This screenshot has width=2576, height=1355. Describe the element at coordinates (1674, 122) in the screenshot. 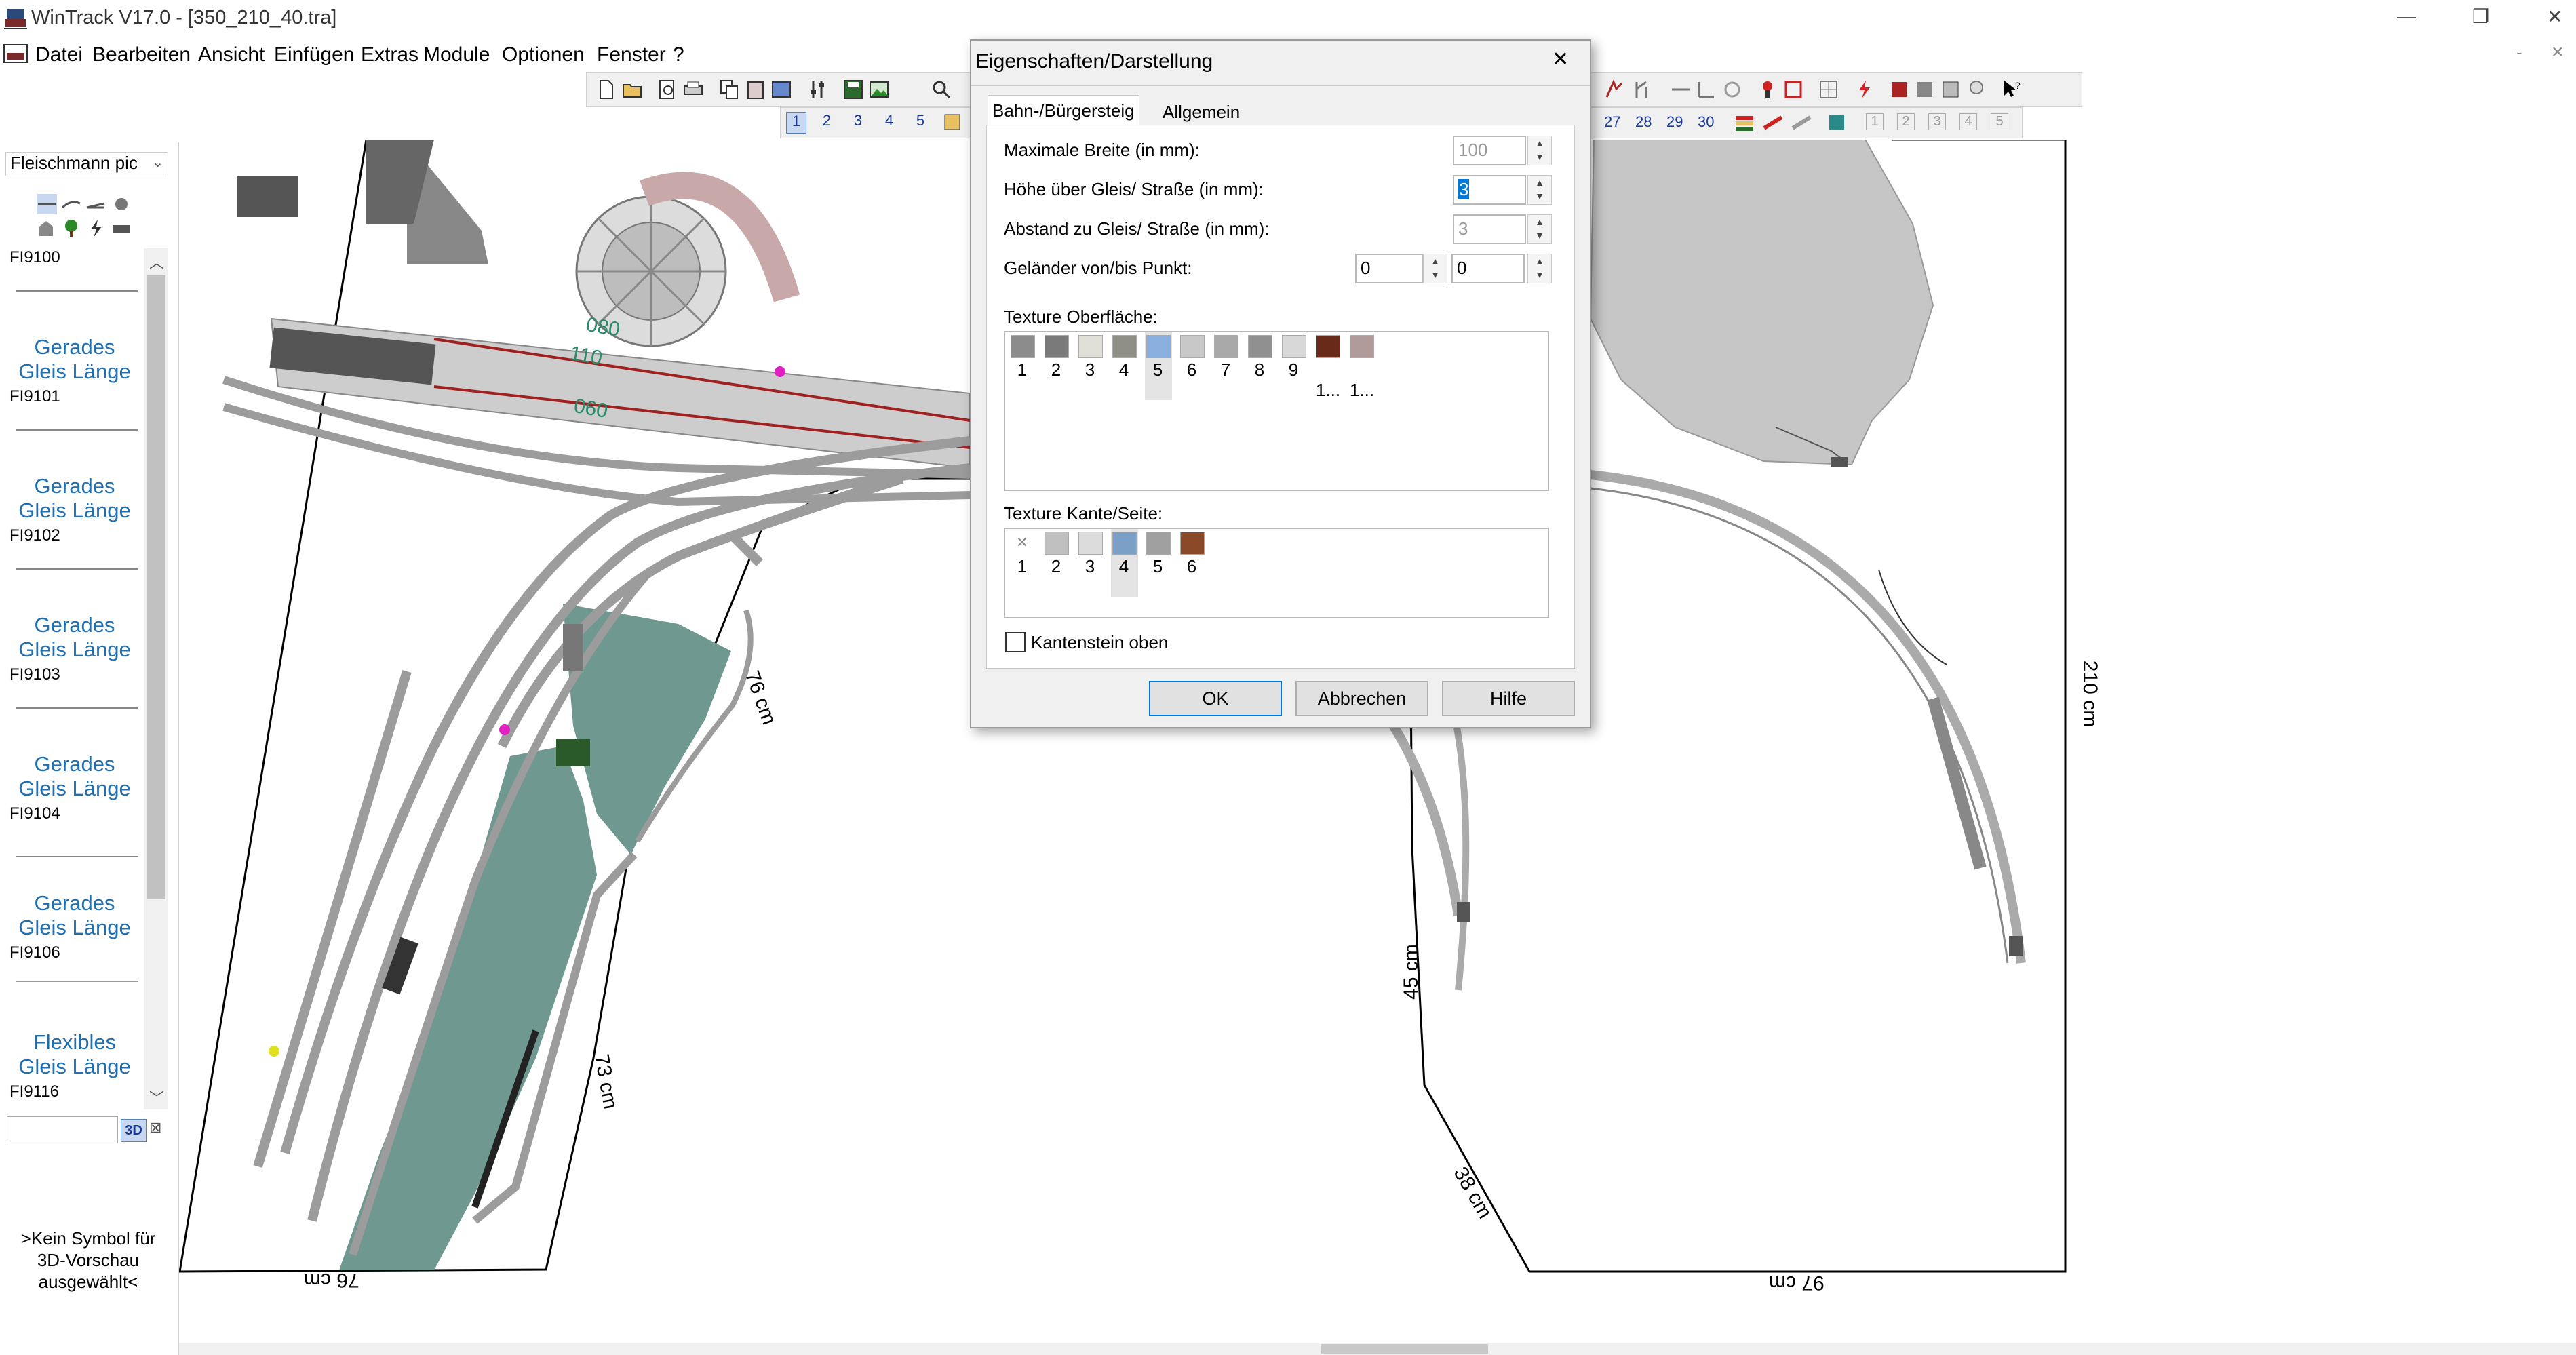

I see `layer-29-button: 29` at that location.